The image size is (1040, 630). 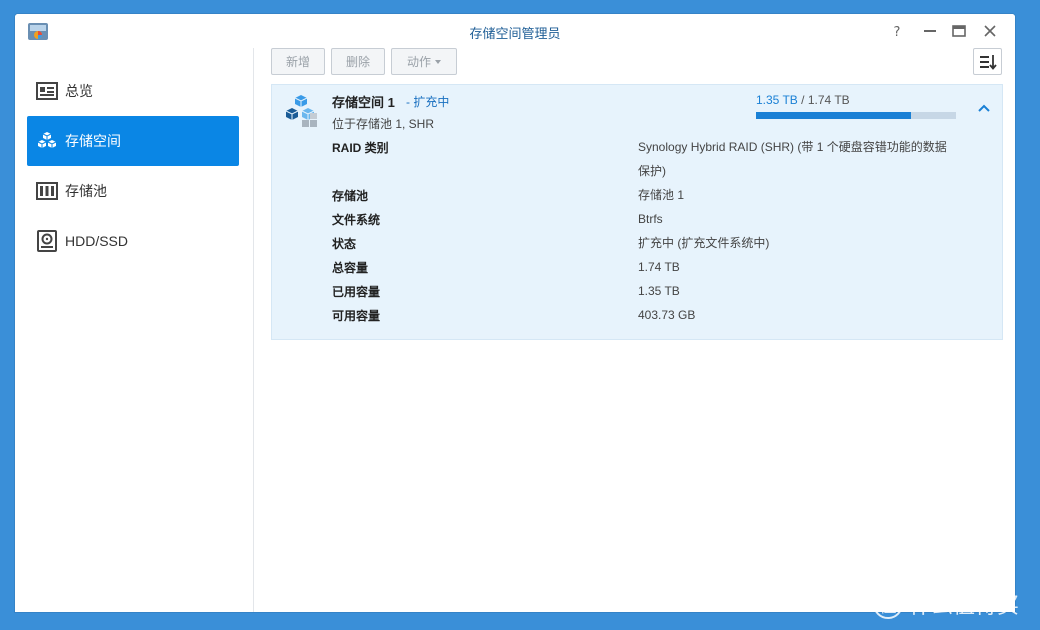 What do you see at coordinates (777, 100) in the screenshot?
I see `used-capacity: 1.35 TB` at bounding box center [777, 100].